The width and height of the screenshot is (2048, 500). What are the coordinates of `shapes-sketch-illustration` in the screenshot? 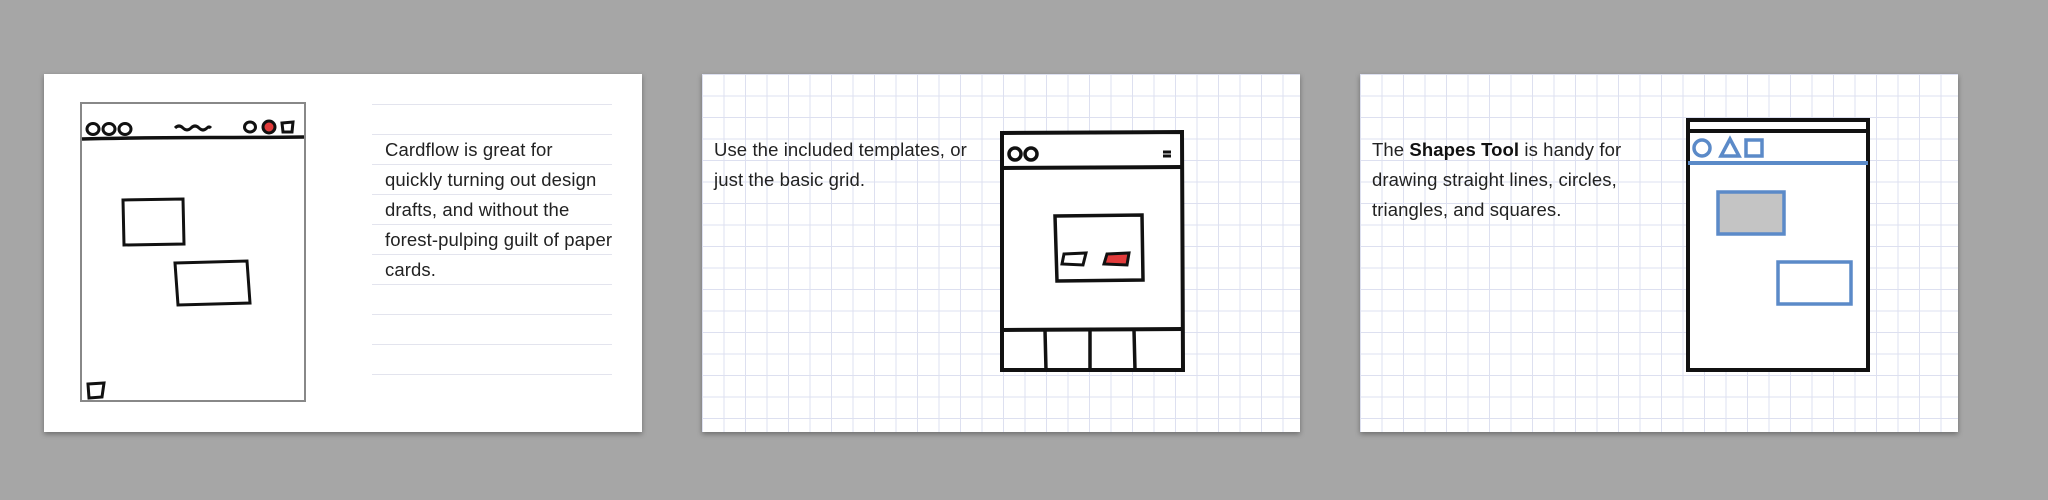 It's located at (1778, 245).